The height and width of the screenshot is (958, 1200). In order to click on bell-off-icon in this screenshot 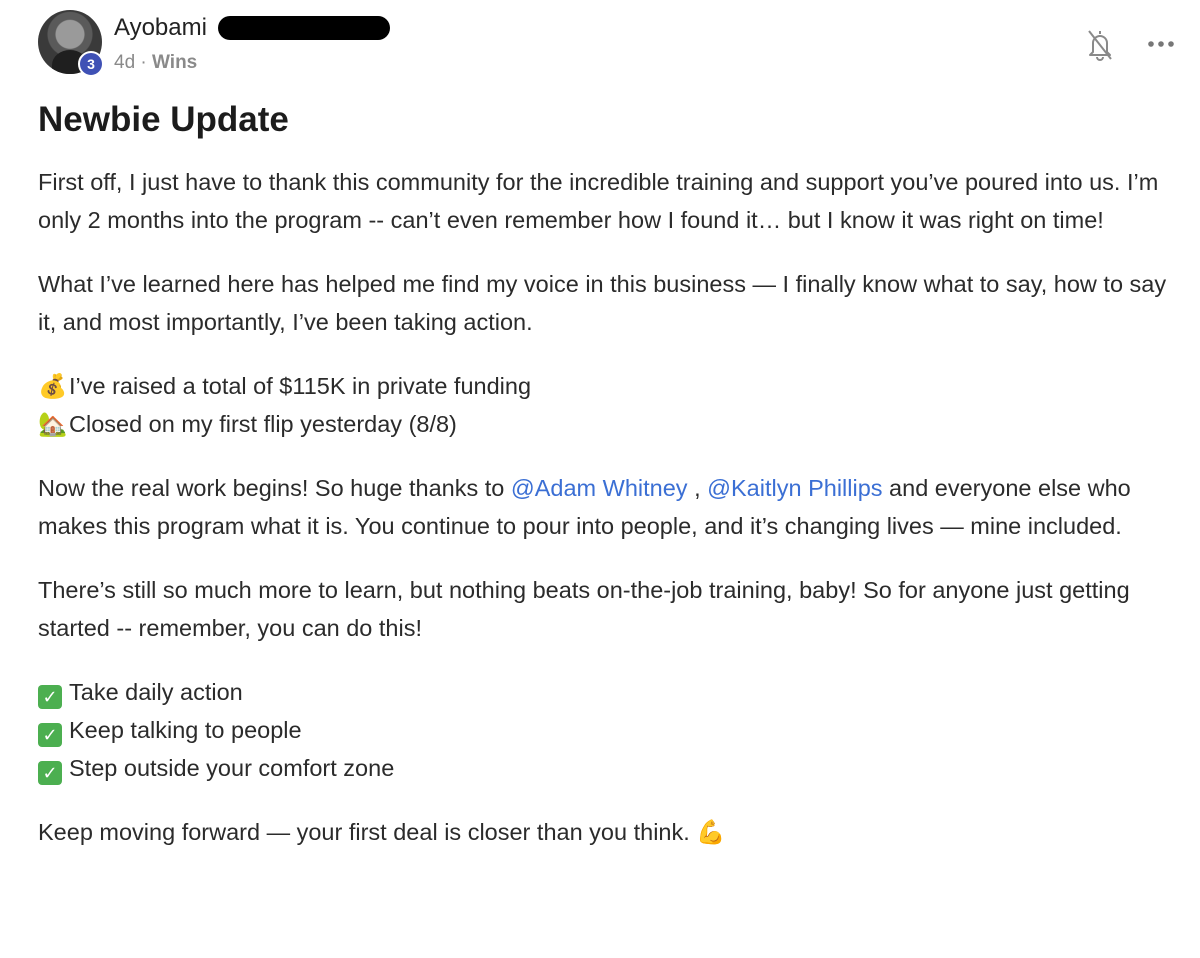, I will do `click(1100, 45)`.